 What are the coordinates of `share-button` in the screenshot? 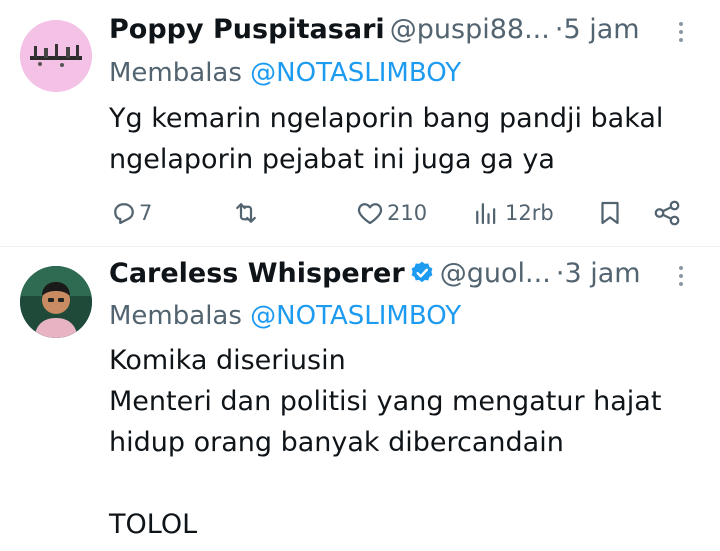 It's located at (667, 213).